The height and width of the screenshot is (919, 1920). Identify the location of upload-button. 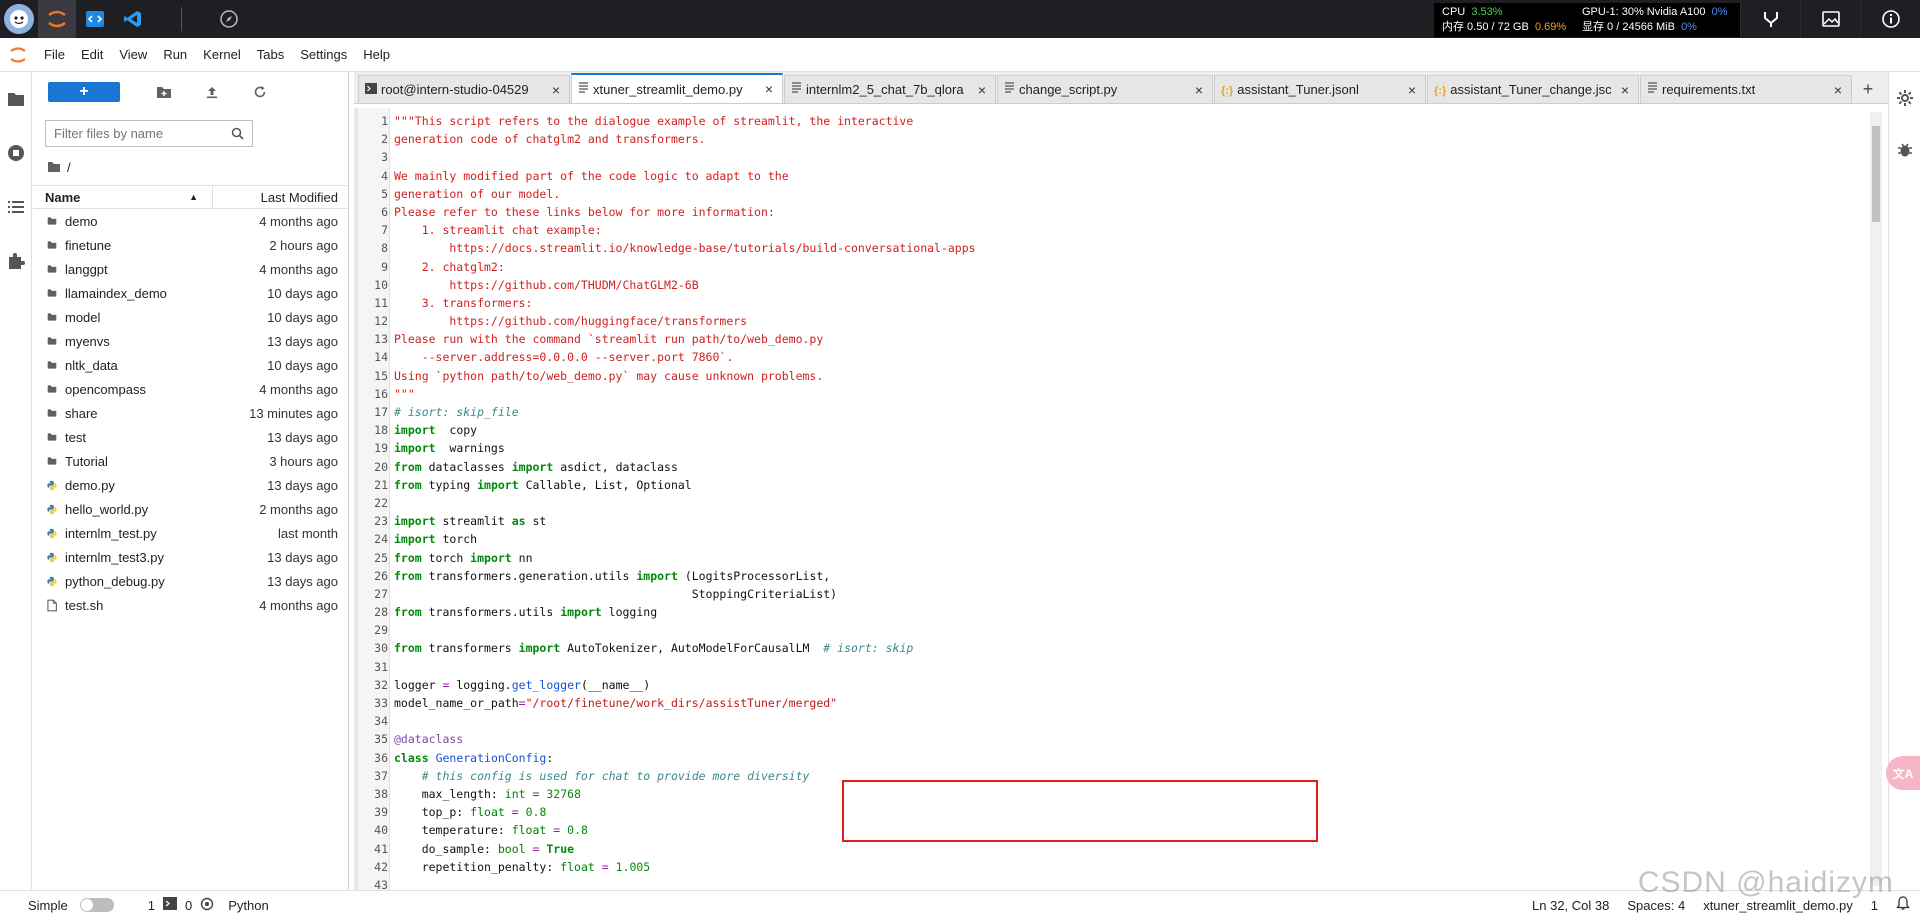
(212, 92).